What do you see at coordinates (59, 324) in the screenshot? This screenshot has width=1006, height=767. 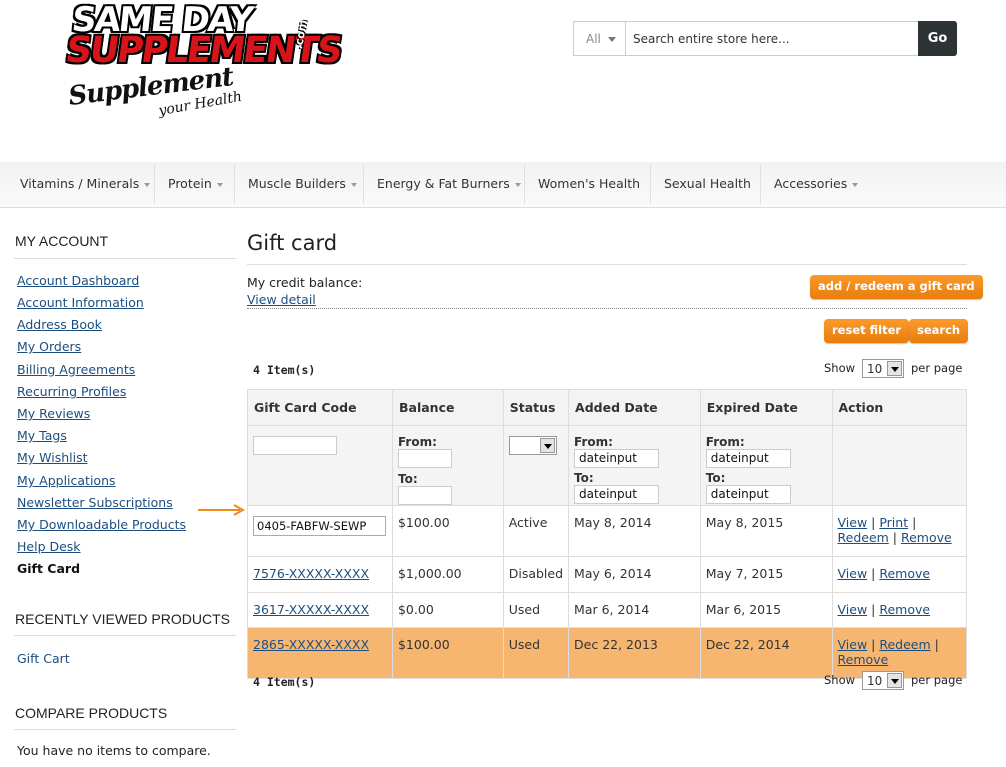 I see `sidebar-link-address-book: Address Book` at bounding box center [59, 324].